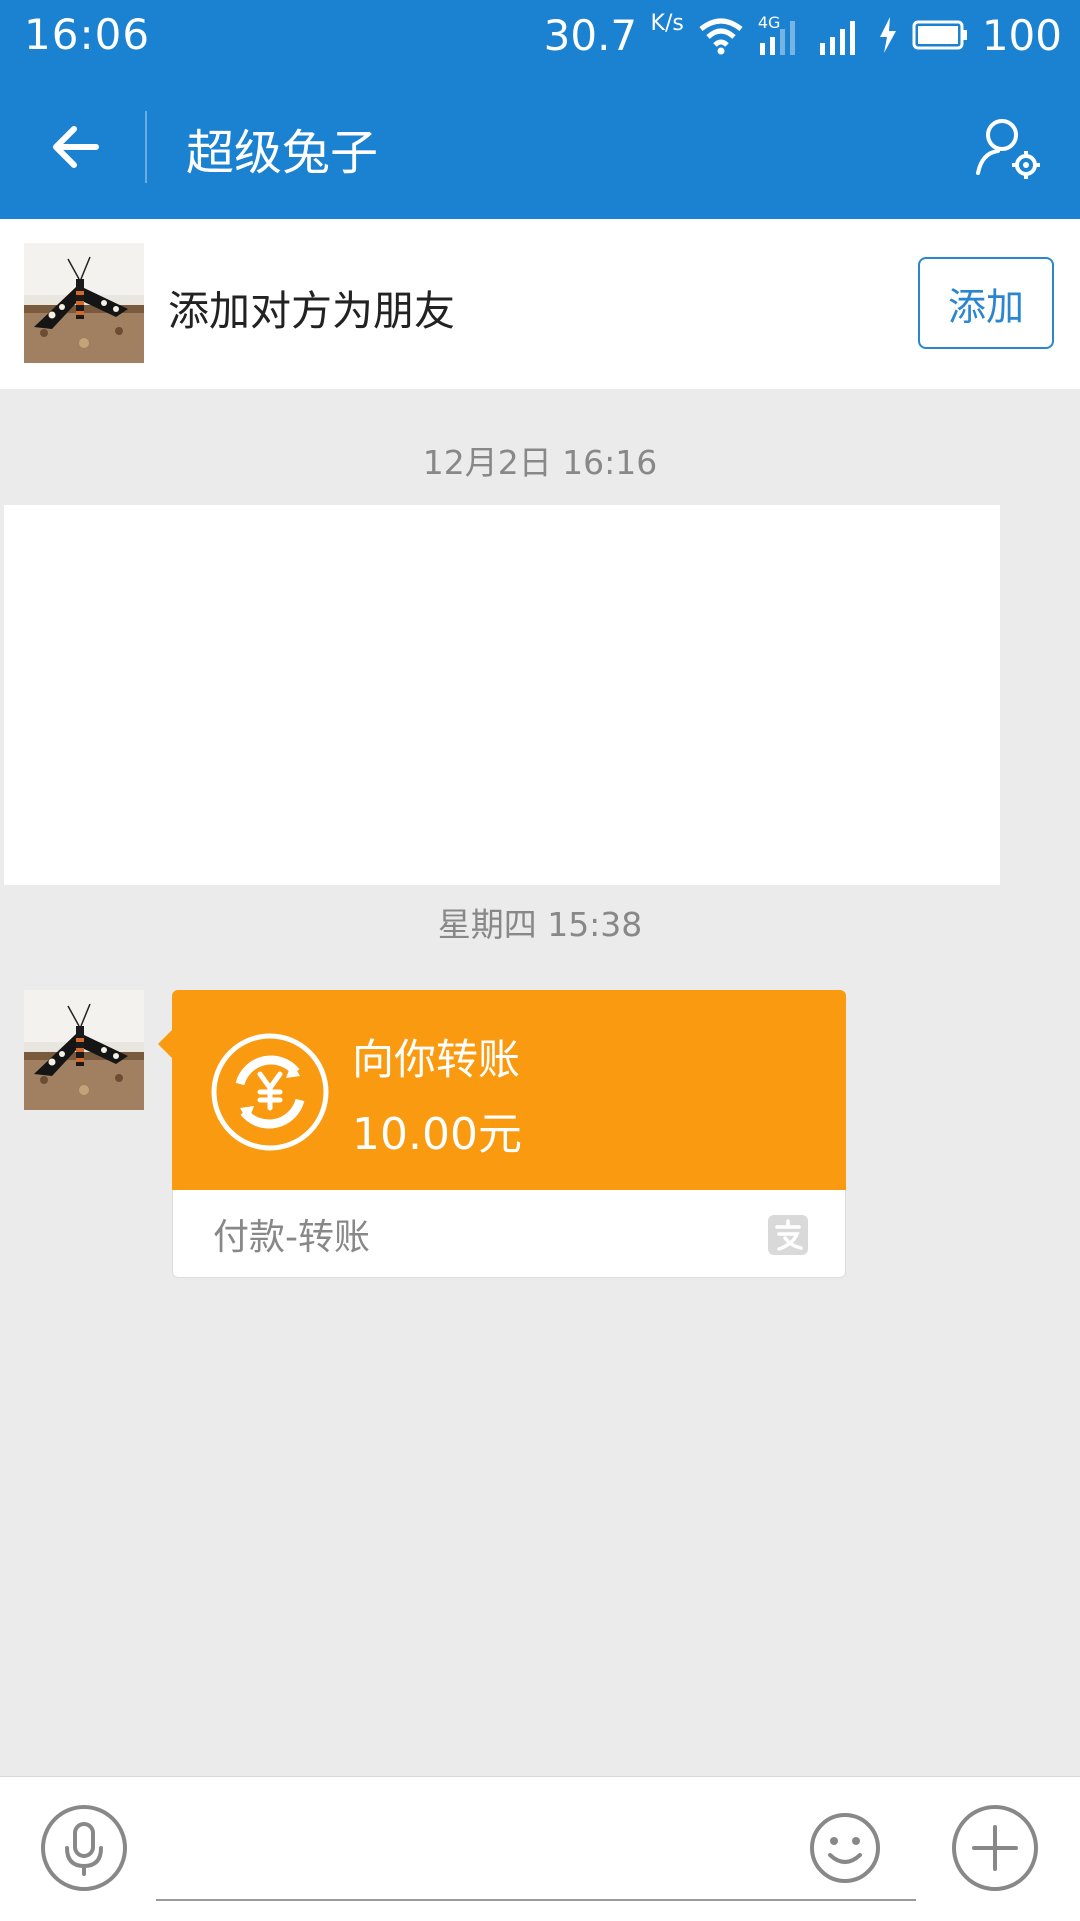 The width and height of the screenshot is (1080, 1921). Describe the element at coordinates (781, 34) in the screenshot. I see `signal-4g-icon: 4G` at that location.